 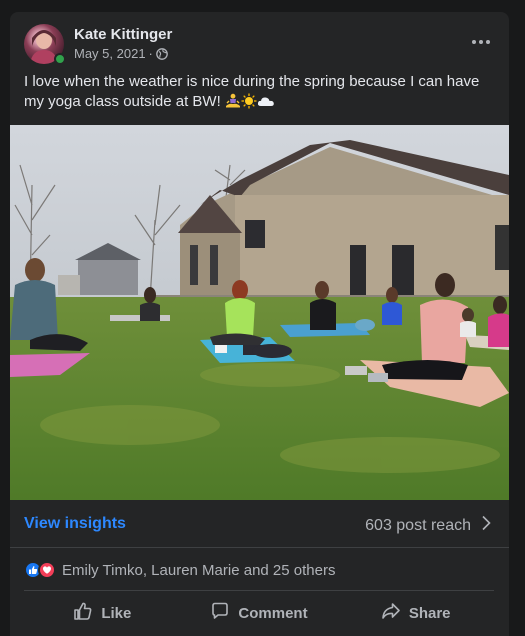 I want to click on sun-emoji, so click(x=249, y=101).